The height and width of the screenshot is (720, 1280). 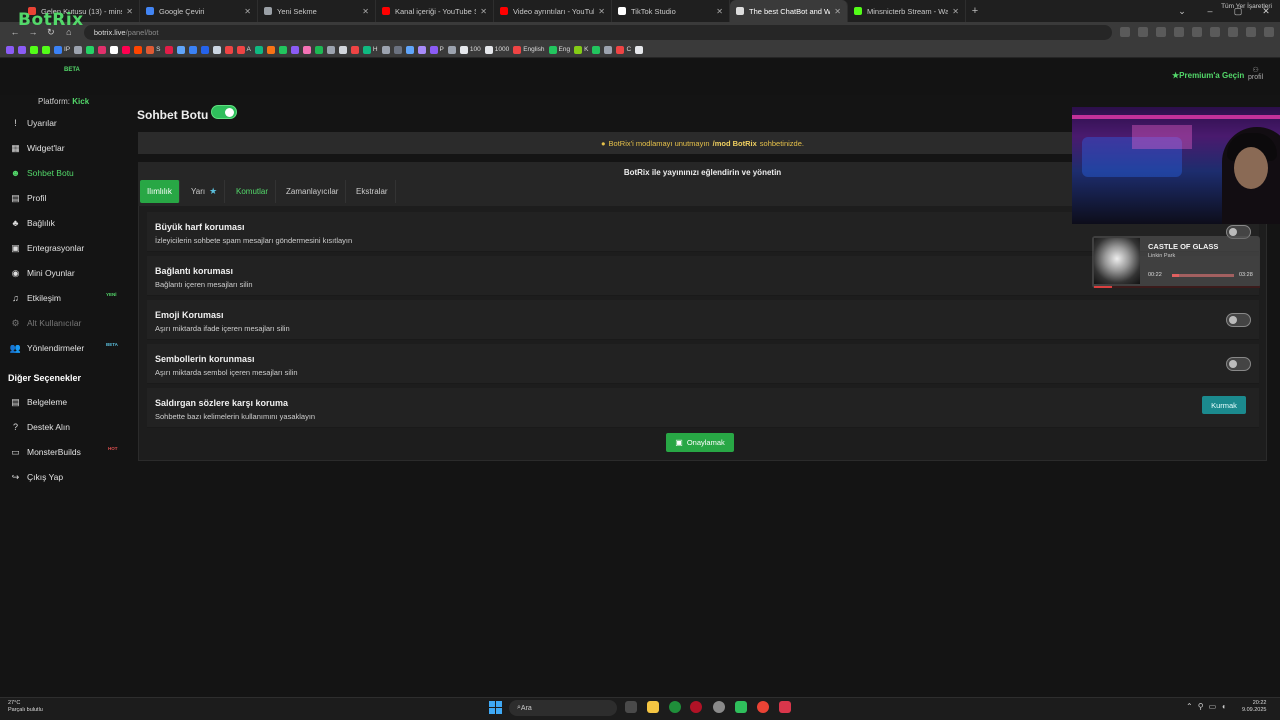 What do you see at coordinates (1254, 707) in the screenshot?
I see `clock: 20:22 9.09.2025` at bounding box center [1254, 707].